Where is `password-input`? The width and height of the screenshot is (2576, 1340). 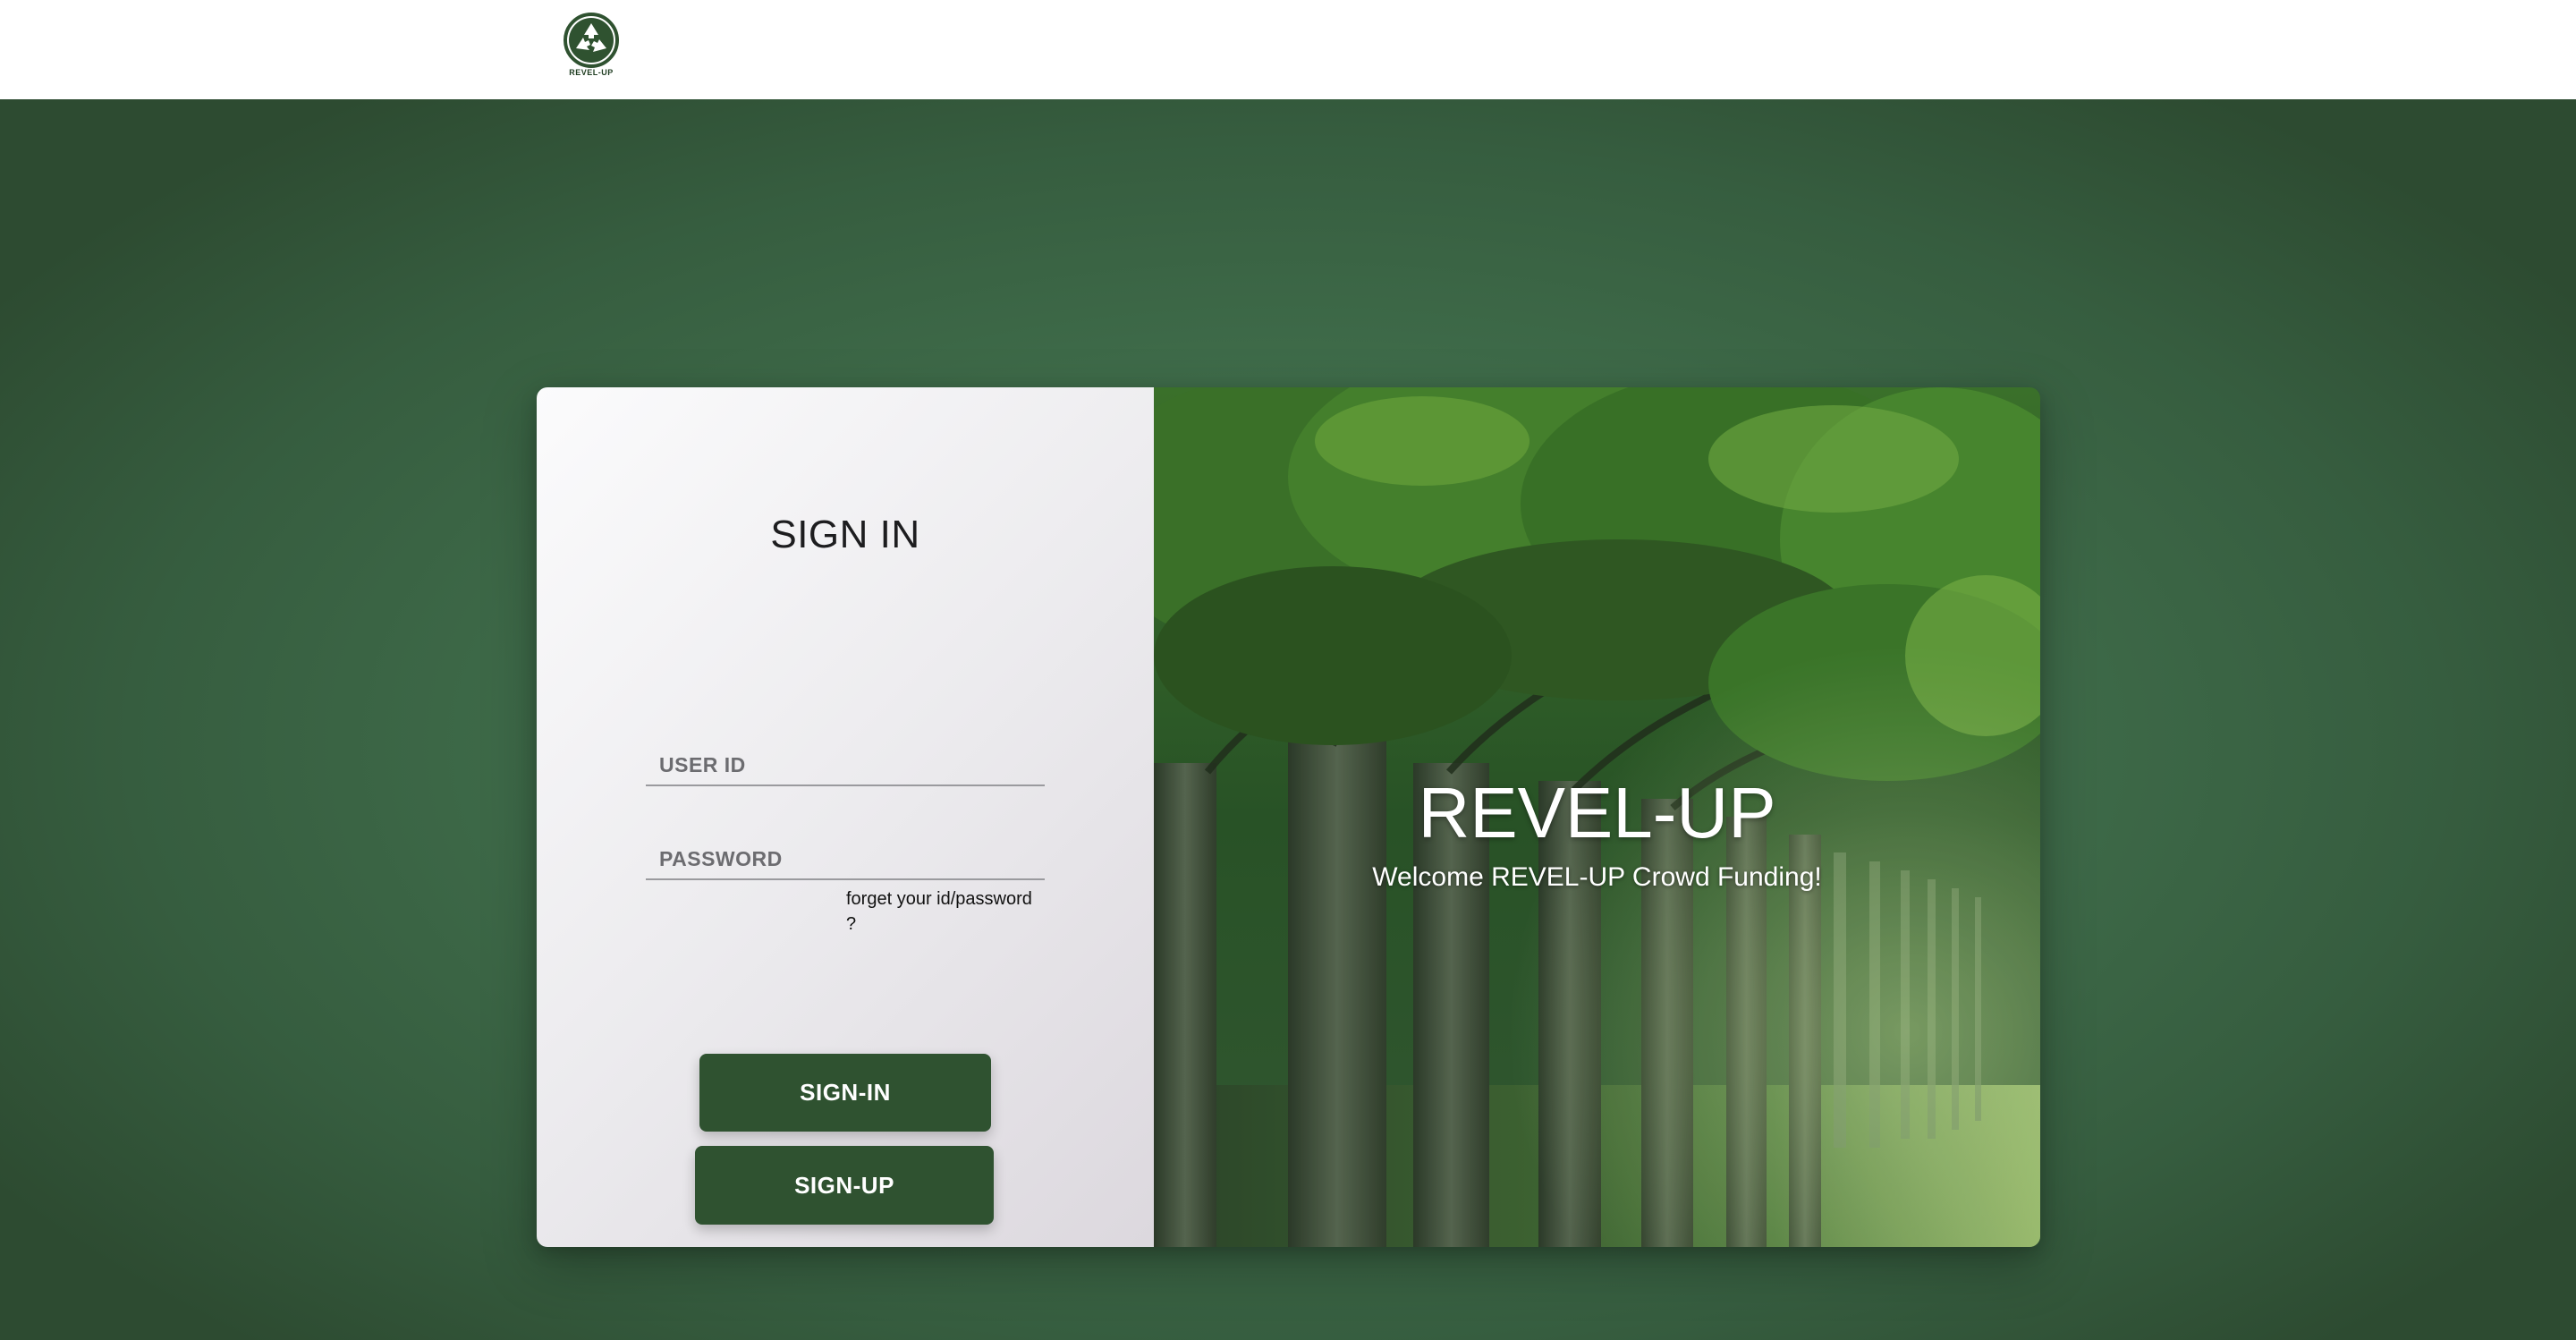 password-input is located at coordinates (845, 852).